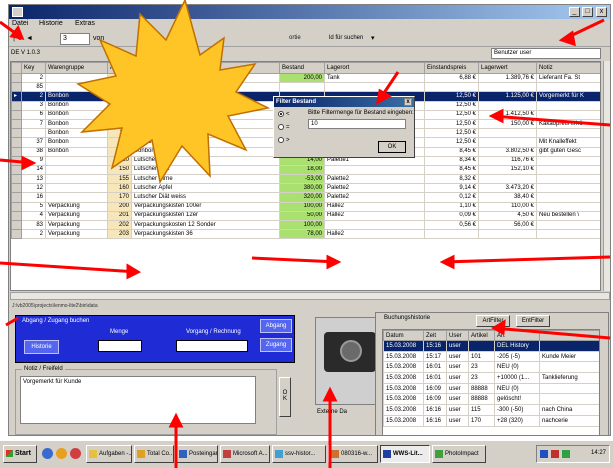 The image size is (613, 468). I want to click on history-cell-time: 16:01, so click(435, 367).